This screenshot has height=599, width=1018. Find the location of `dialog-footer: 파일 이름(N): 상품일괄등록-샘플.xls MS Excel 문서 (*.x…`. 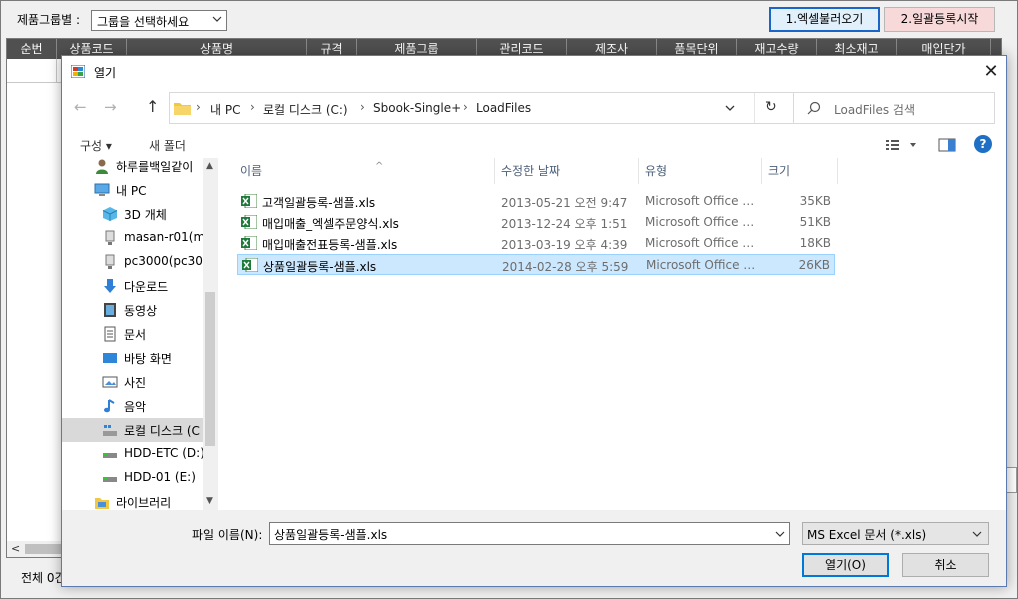

dialog-footer: 파일 이름(N): 상품일괄등록-샘플.xls MS Excel 문서 (*.x… is located at coordinates (534, 548).